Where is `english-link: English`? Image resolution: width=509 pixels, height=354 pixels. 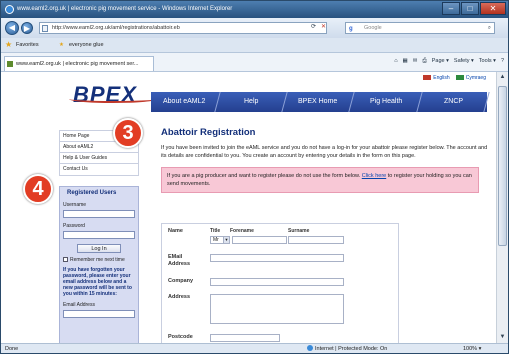
english-link: English is located at coordinates (436, 78).